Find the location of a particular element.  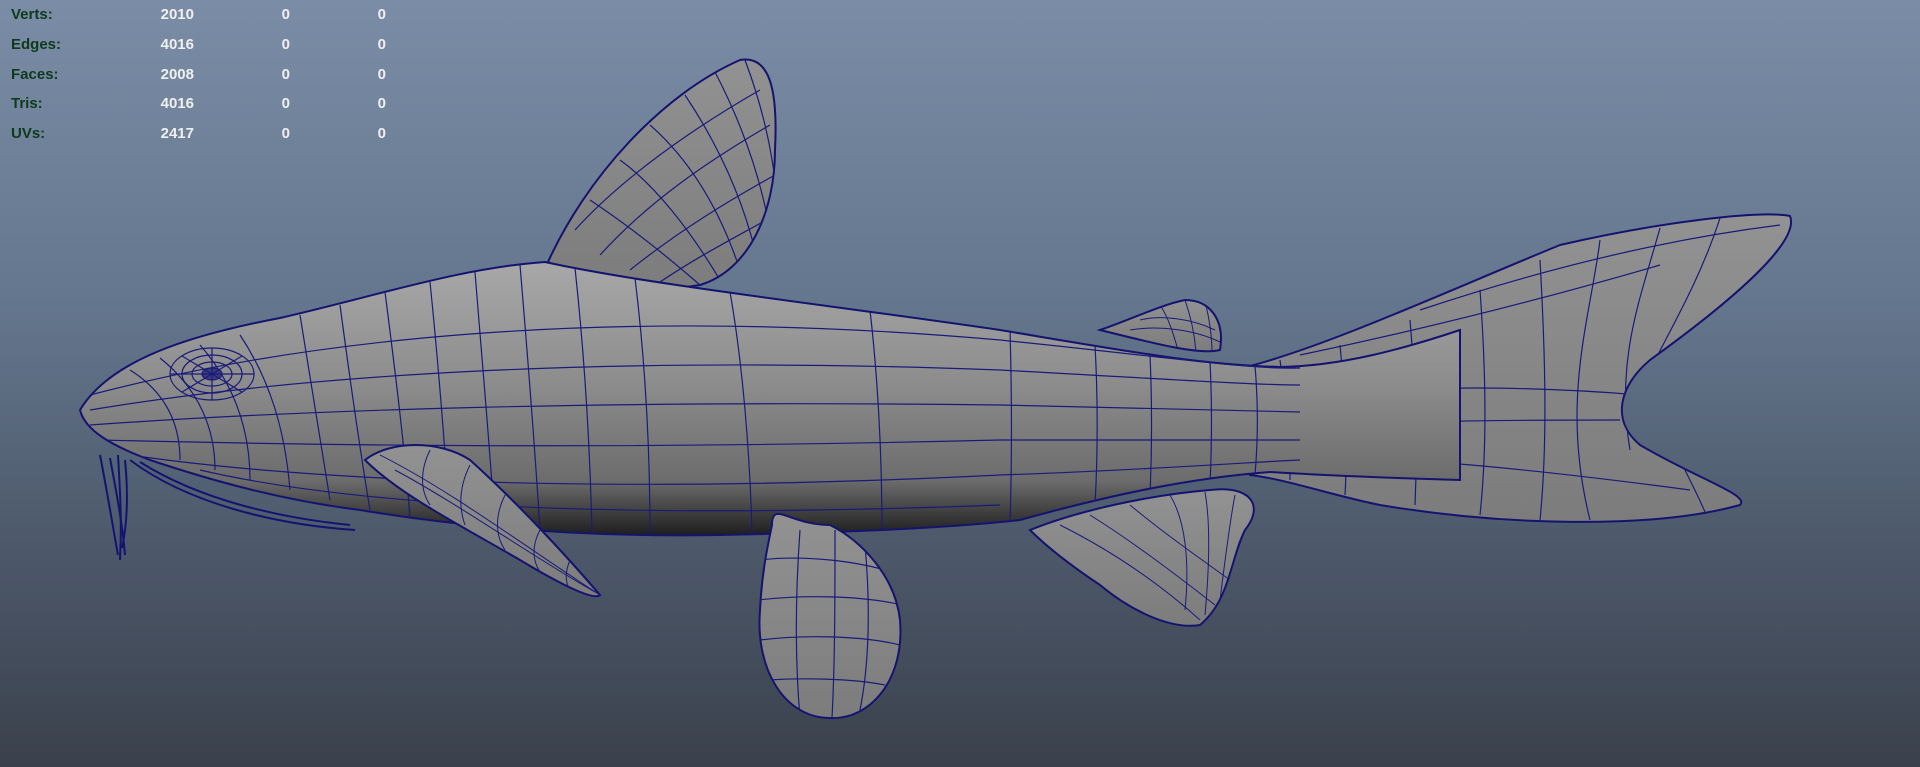

hud-row-edges: Edges: 4016 0 0 is located at coordinates (201, 45).